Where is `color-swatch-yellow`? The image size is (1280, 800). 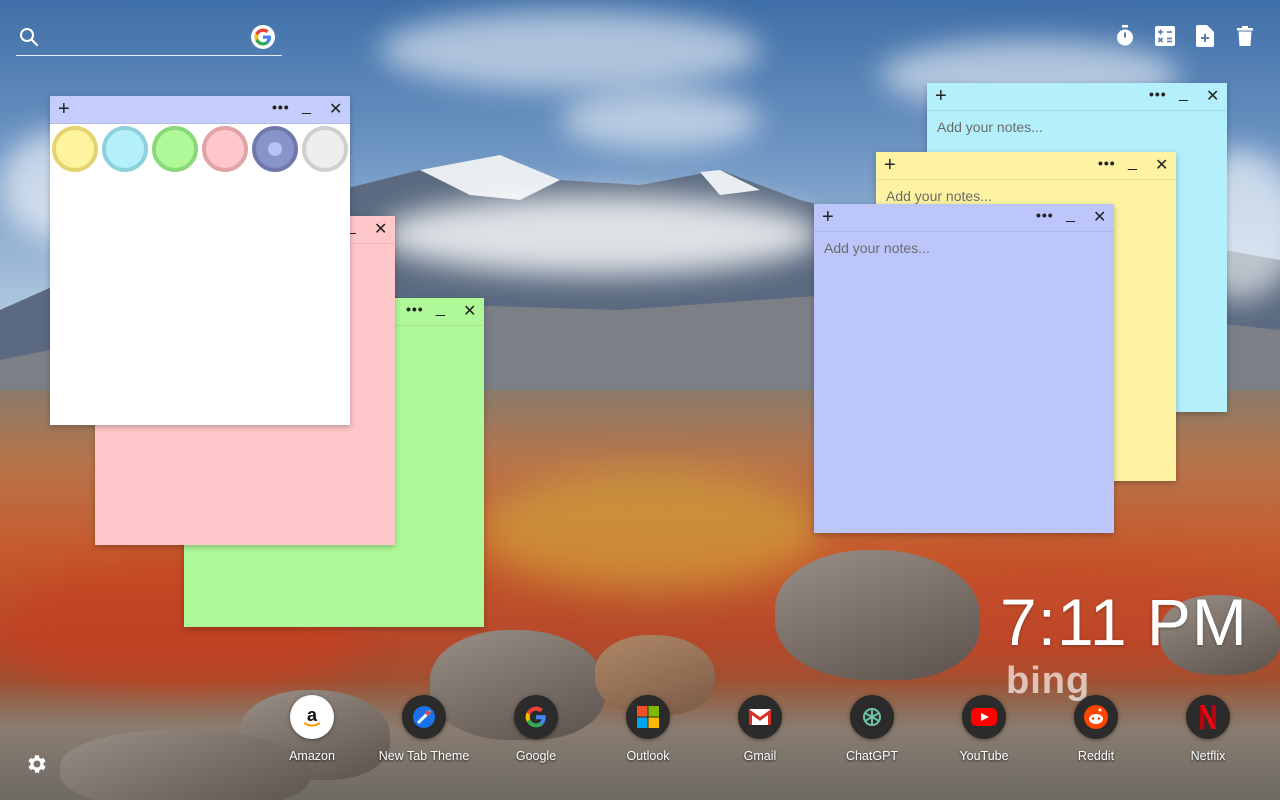 color-swatch-yellow is located at coordinates (75, 149).